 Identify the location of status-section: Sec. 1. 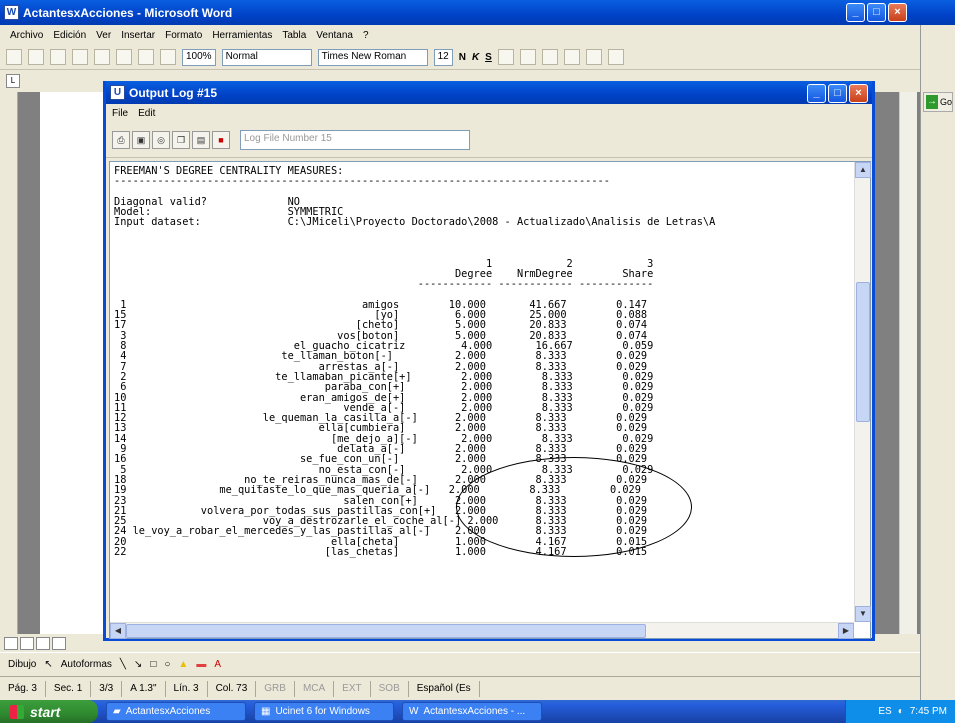
(69, 688).